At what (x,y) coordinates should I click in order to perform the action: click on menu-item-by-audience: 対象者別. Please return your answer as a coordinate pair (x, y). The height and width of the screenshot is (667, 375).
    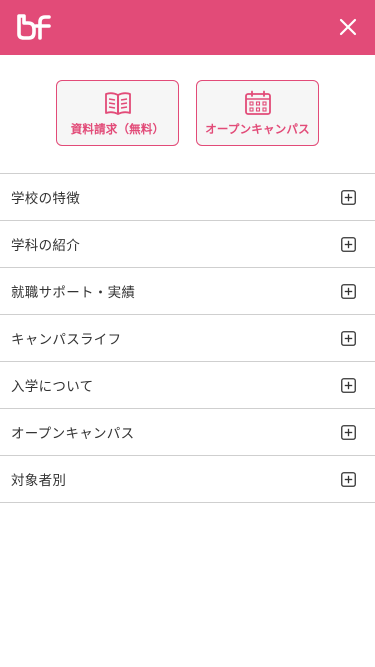
    Looking at the image, I should click on (187, 479).